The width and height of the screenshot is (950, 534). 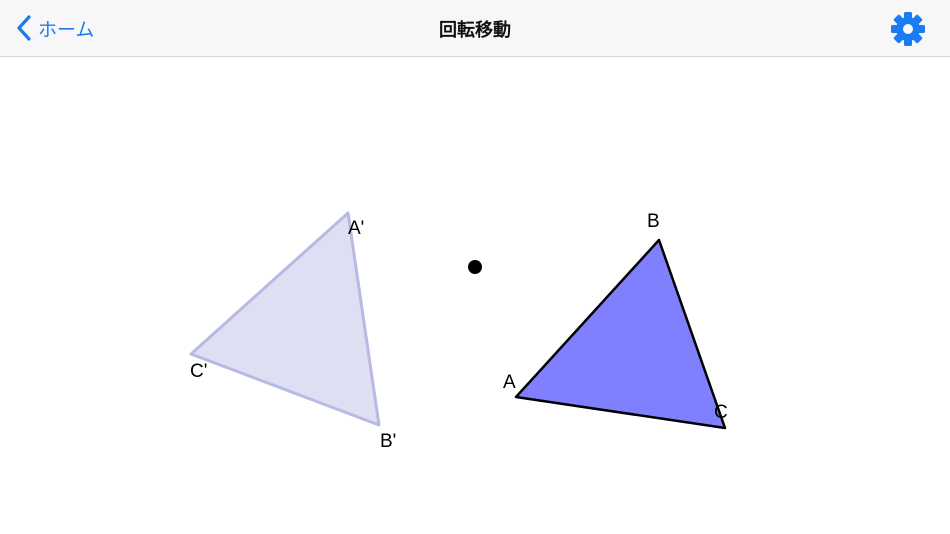 I want to click on settings-button, so click(x=908, y=29).